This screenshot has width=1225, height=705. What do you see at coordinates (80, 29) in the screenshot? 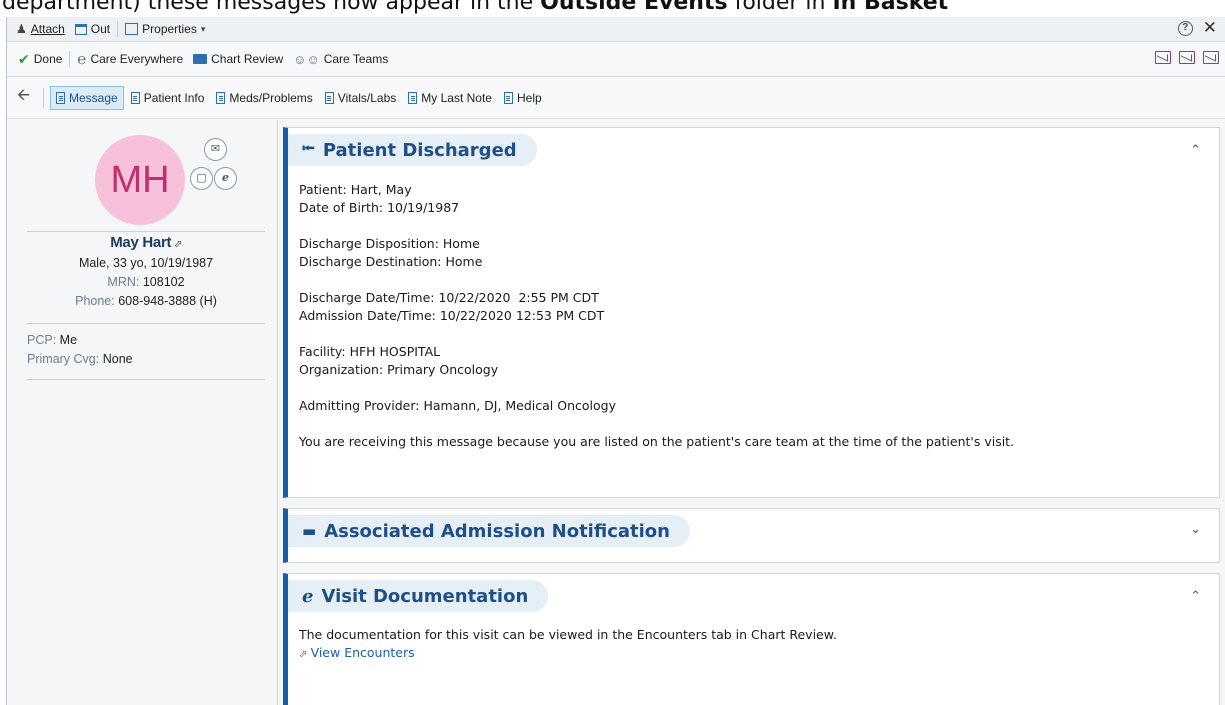
I see `calendar-out-icon` at bounding box center [80, 29].